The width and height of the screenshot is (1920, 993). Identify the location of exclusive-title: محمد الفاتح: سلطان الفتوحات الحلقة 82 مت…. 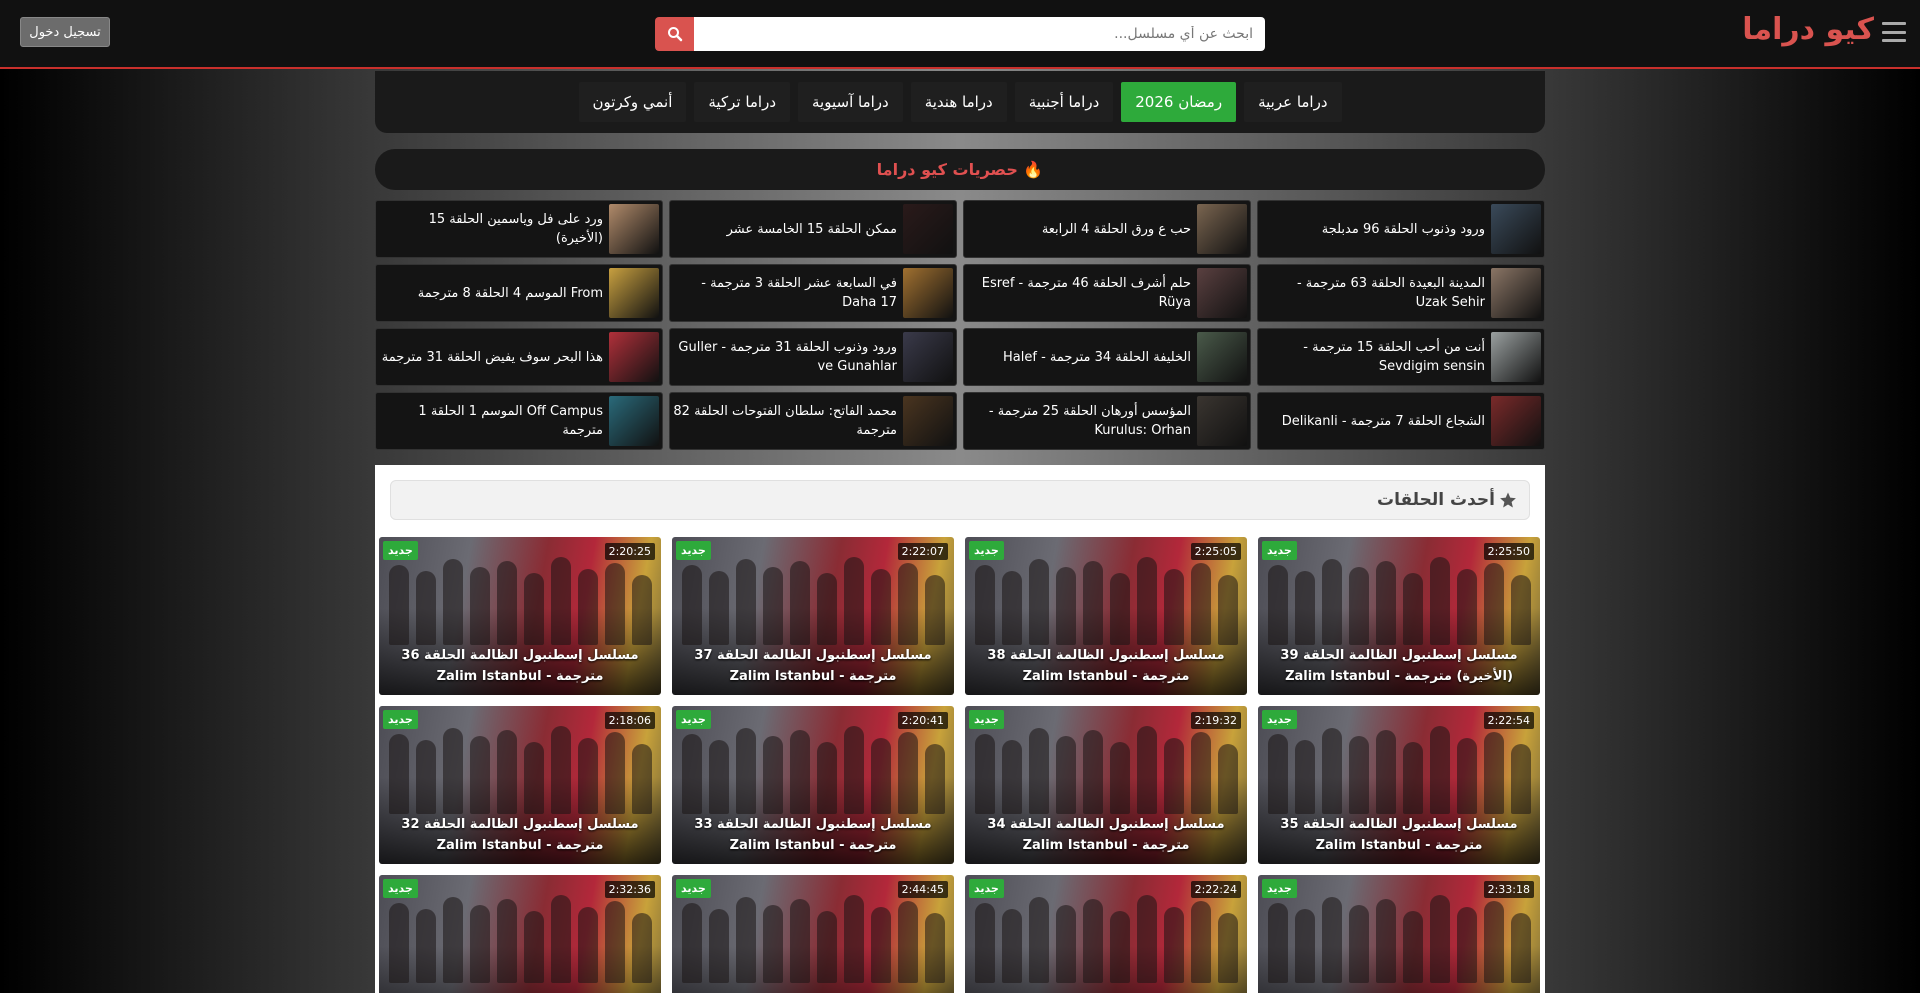
(785, 421).